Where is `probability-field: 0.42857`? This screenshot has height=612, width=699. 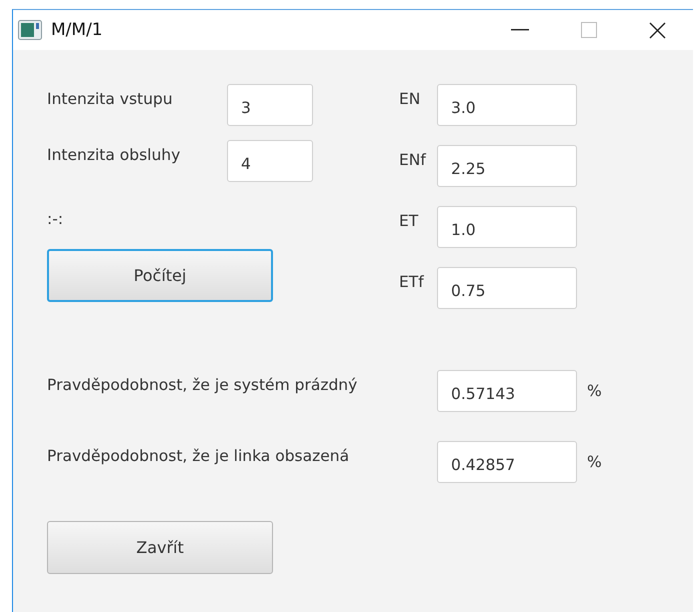
probability-field: 0.42857 is located at coordinates (507, 462).